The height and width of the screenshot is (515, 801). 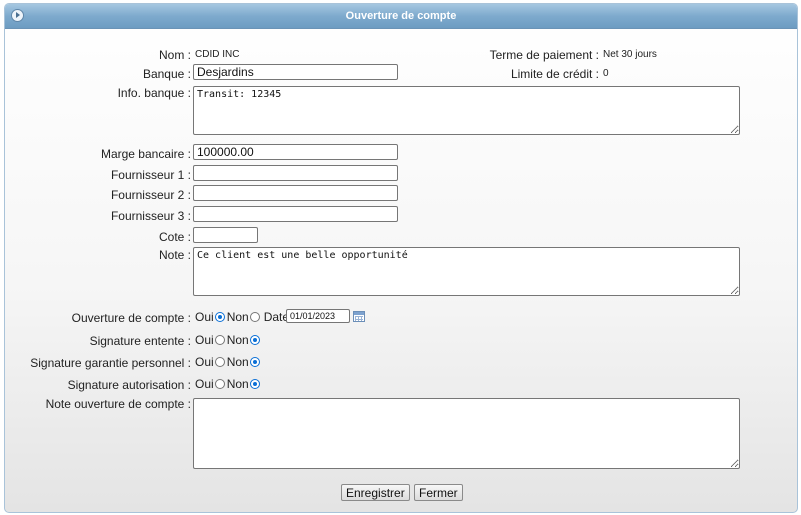 What do you see at coordinates (219, 317) in the screenshot?
I see `ouverture-oui-radio` at bounding box center [219, 317].